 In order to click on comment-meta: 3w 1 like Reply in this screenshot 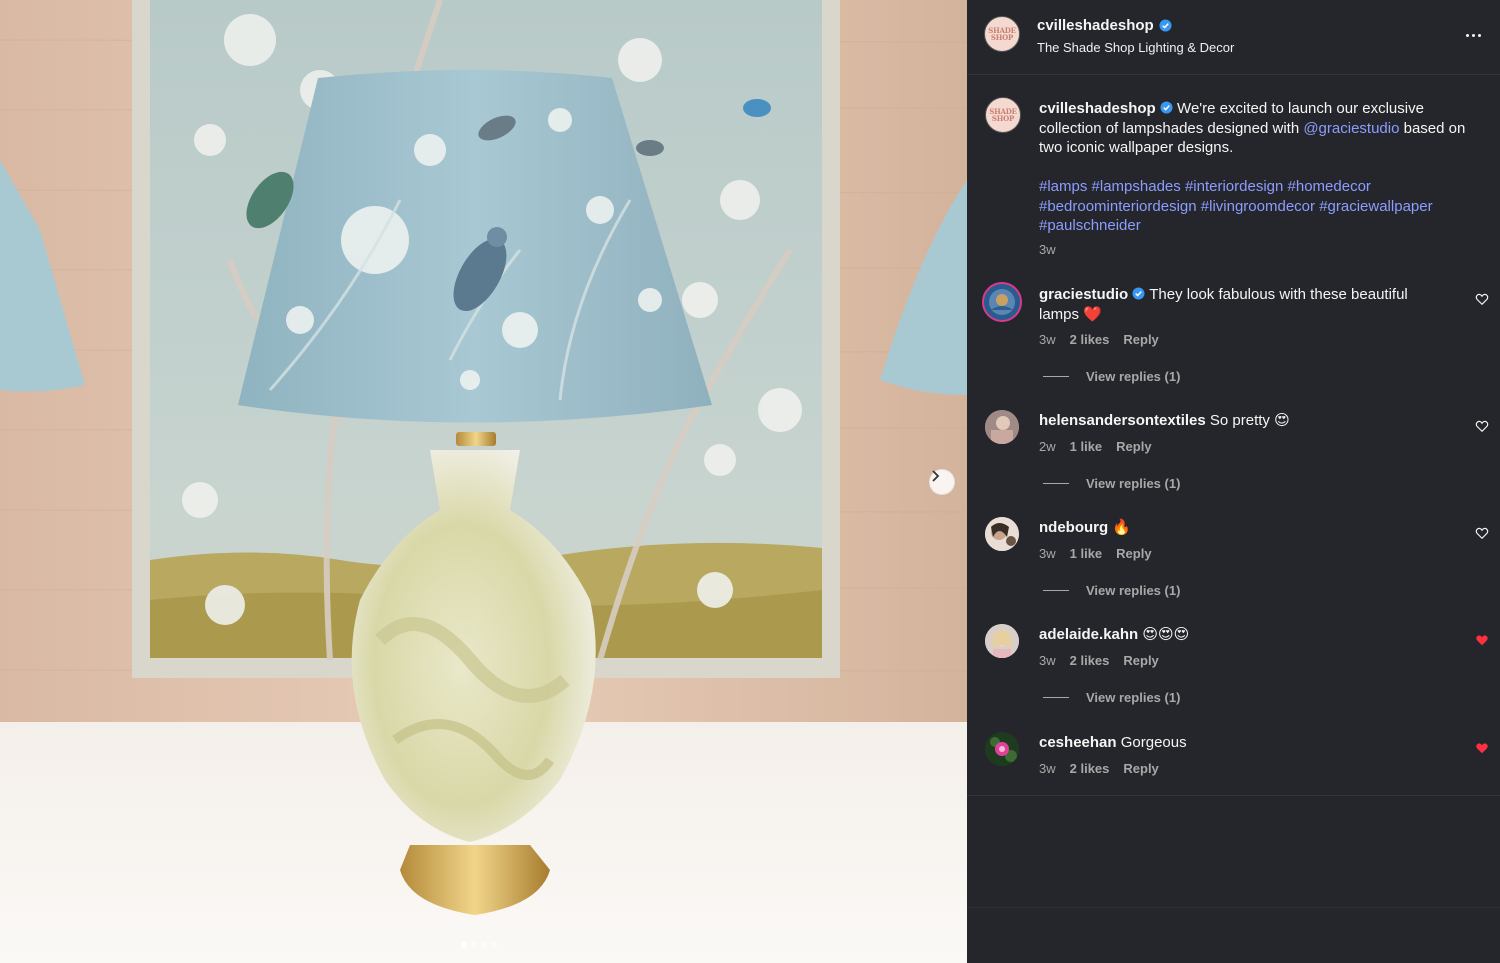, I will do `click(1095, 553)`.